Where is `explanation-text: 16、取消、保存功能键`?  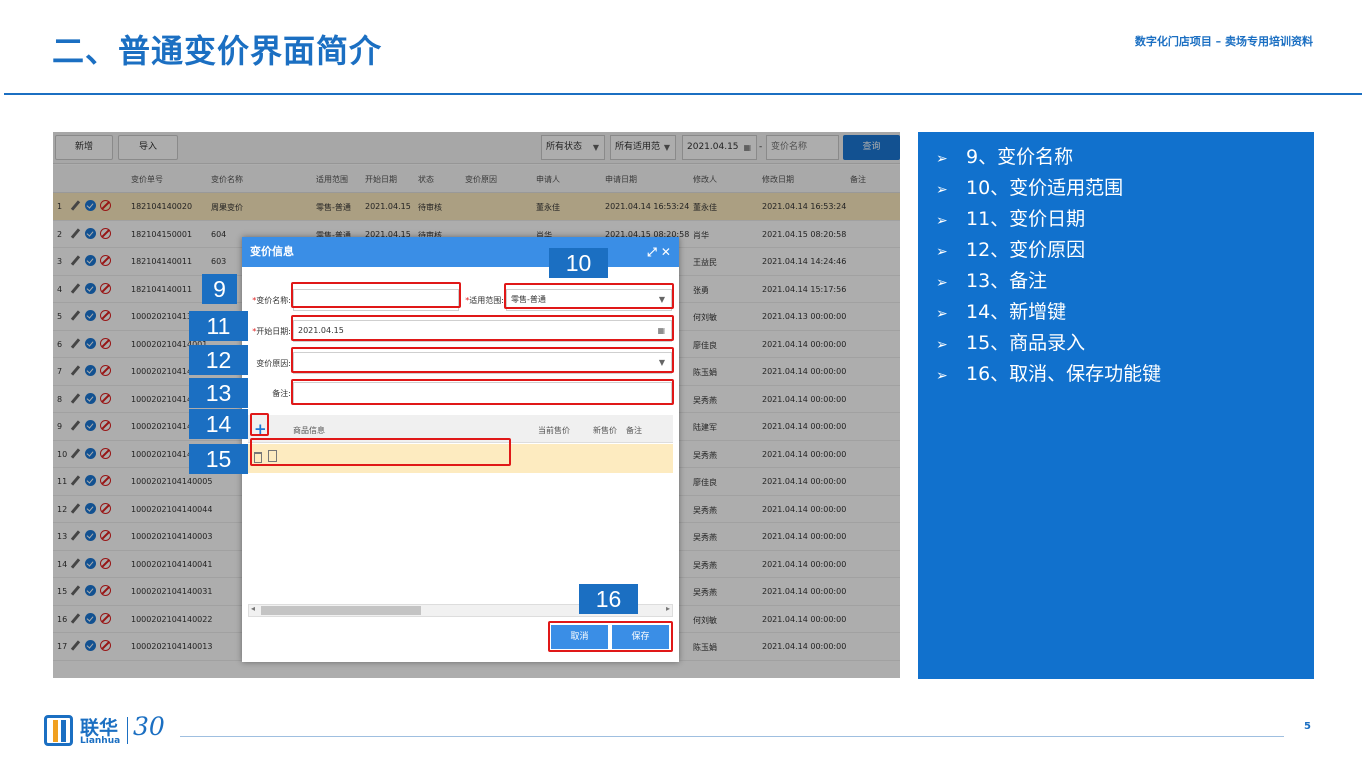
explanation-text: 16、取消、保存功能键 is located at coordinates (1064, 374).